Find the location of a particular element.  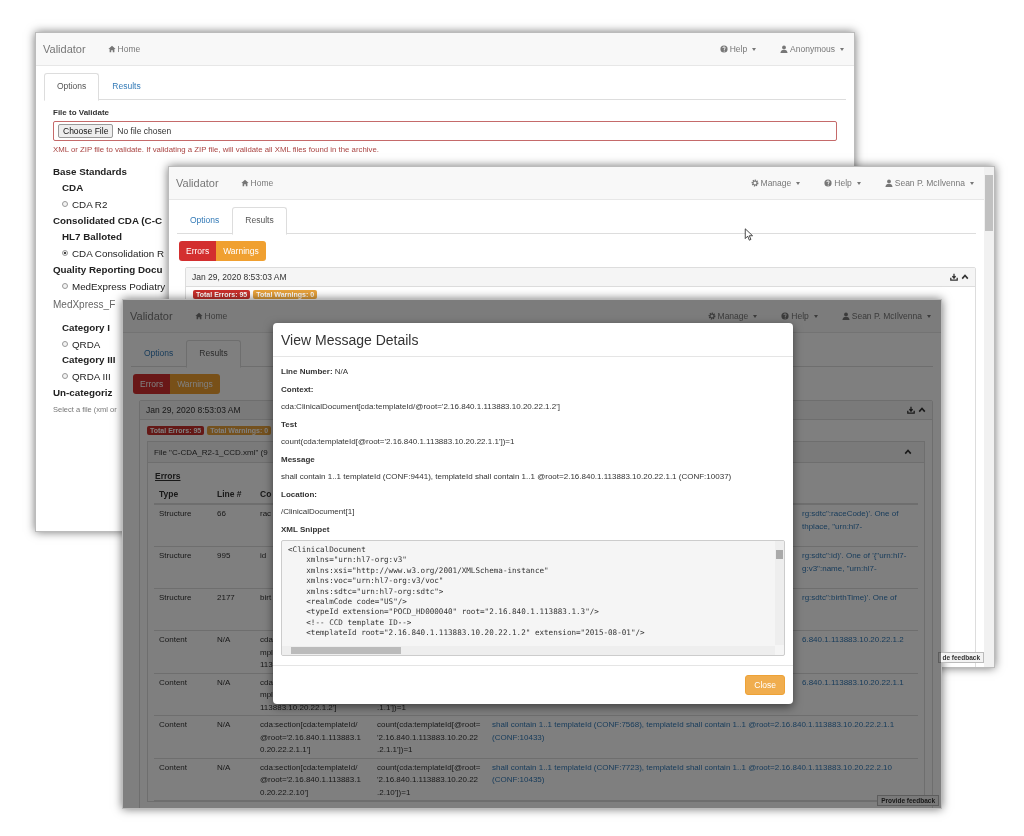

table-cell-text: cda:section[cda:templateId/ @root='2.16.840.1.113883.1 0.20.22.2.10'] is located at coordinates (310, 780).